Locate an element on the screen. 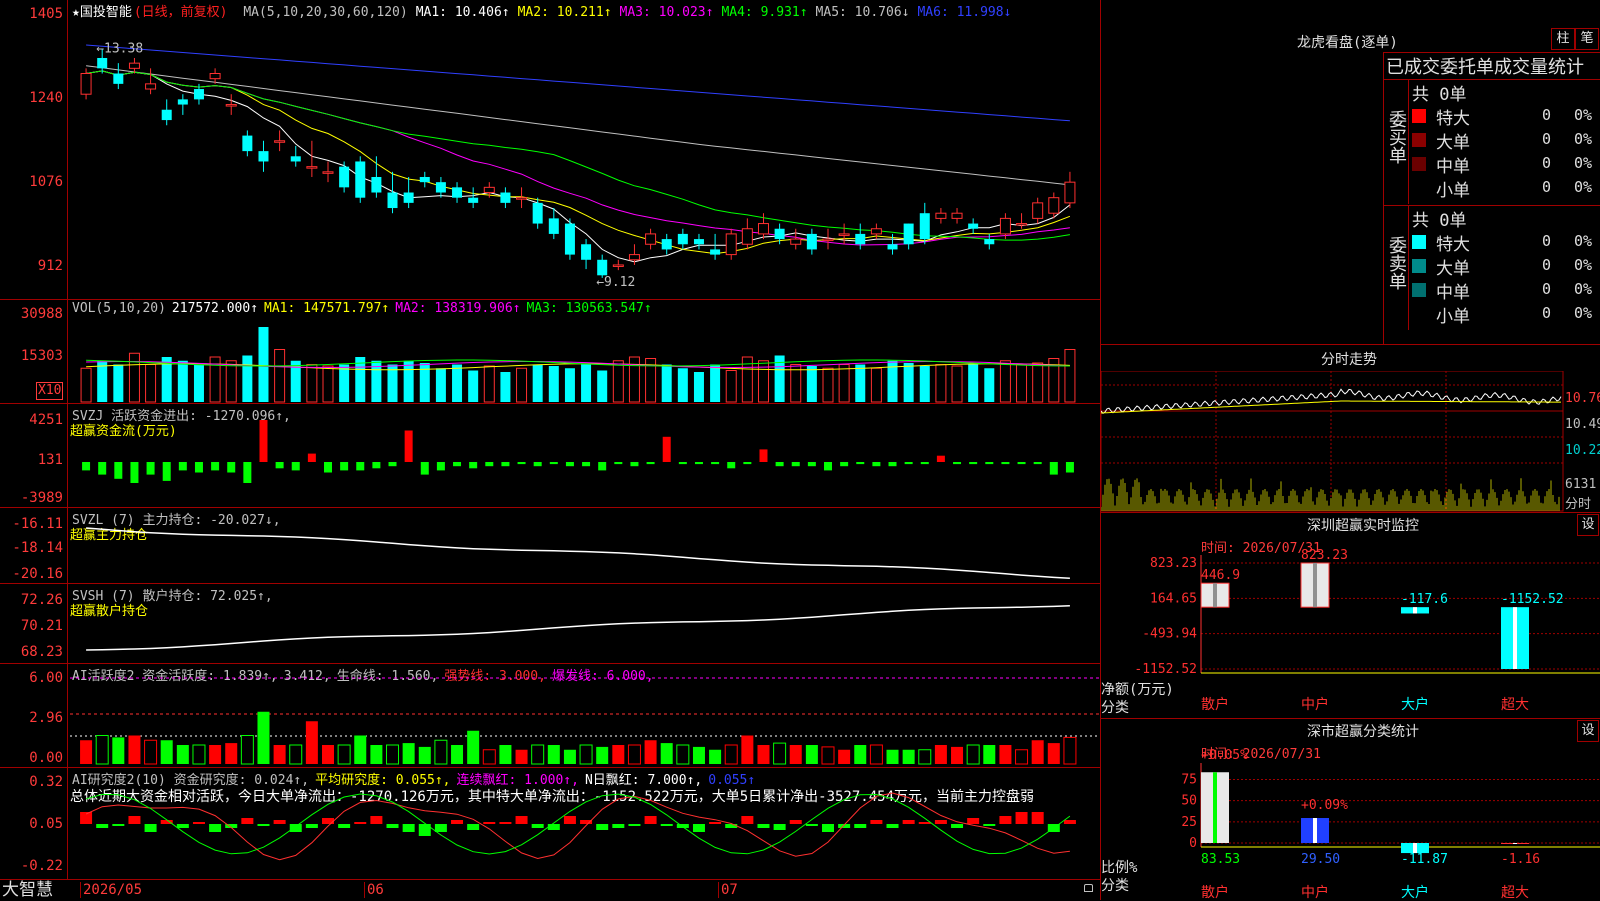 The height and width of the screenshot is (901, 1600). fenshi-vol-label: 6131 is located at coordinates (1581, 484).